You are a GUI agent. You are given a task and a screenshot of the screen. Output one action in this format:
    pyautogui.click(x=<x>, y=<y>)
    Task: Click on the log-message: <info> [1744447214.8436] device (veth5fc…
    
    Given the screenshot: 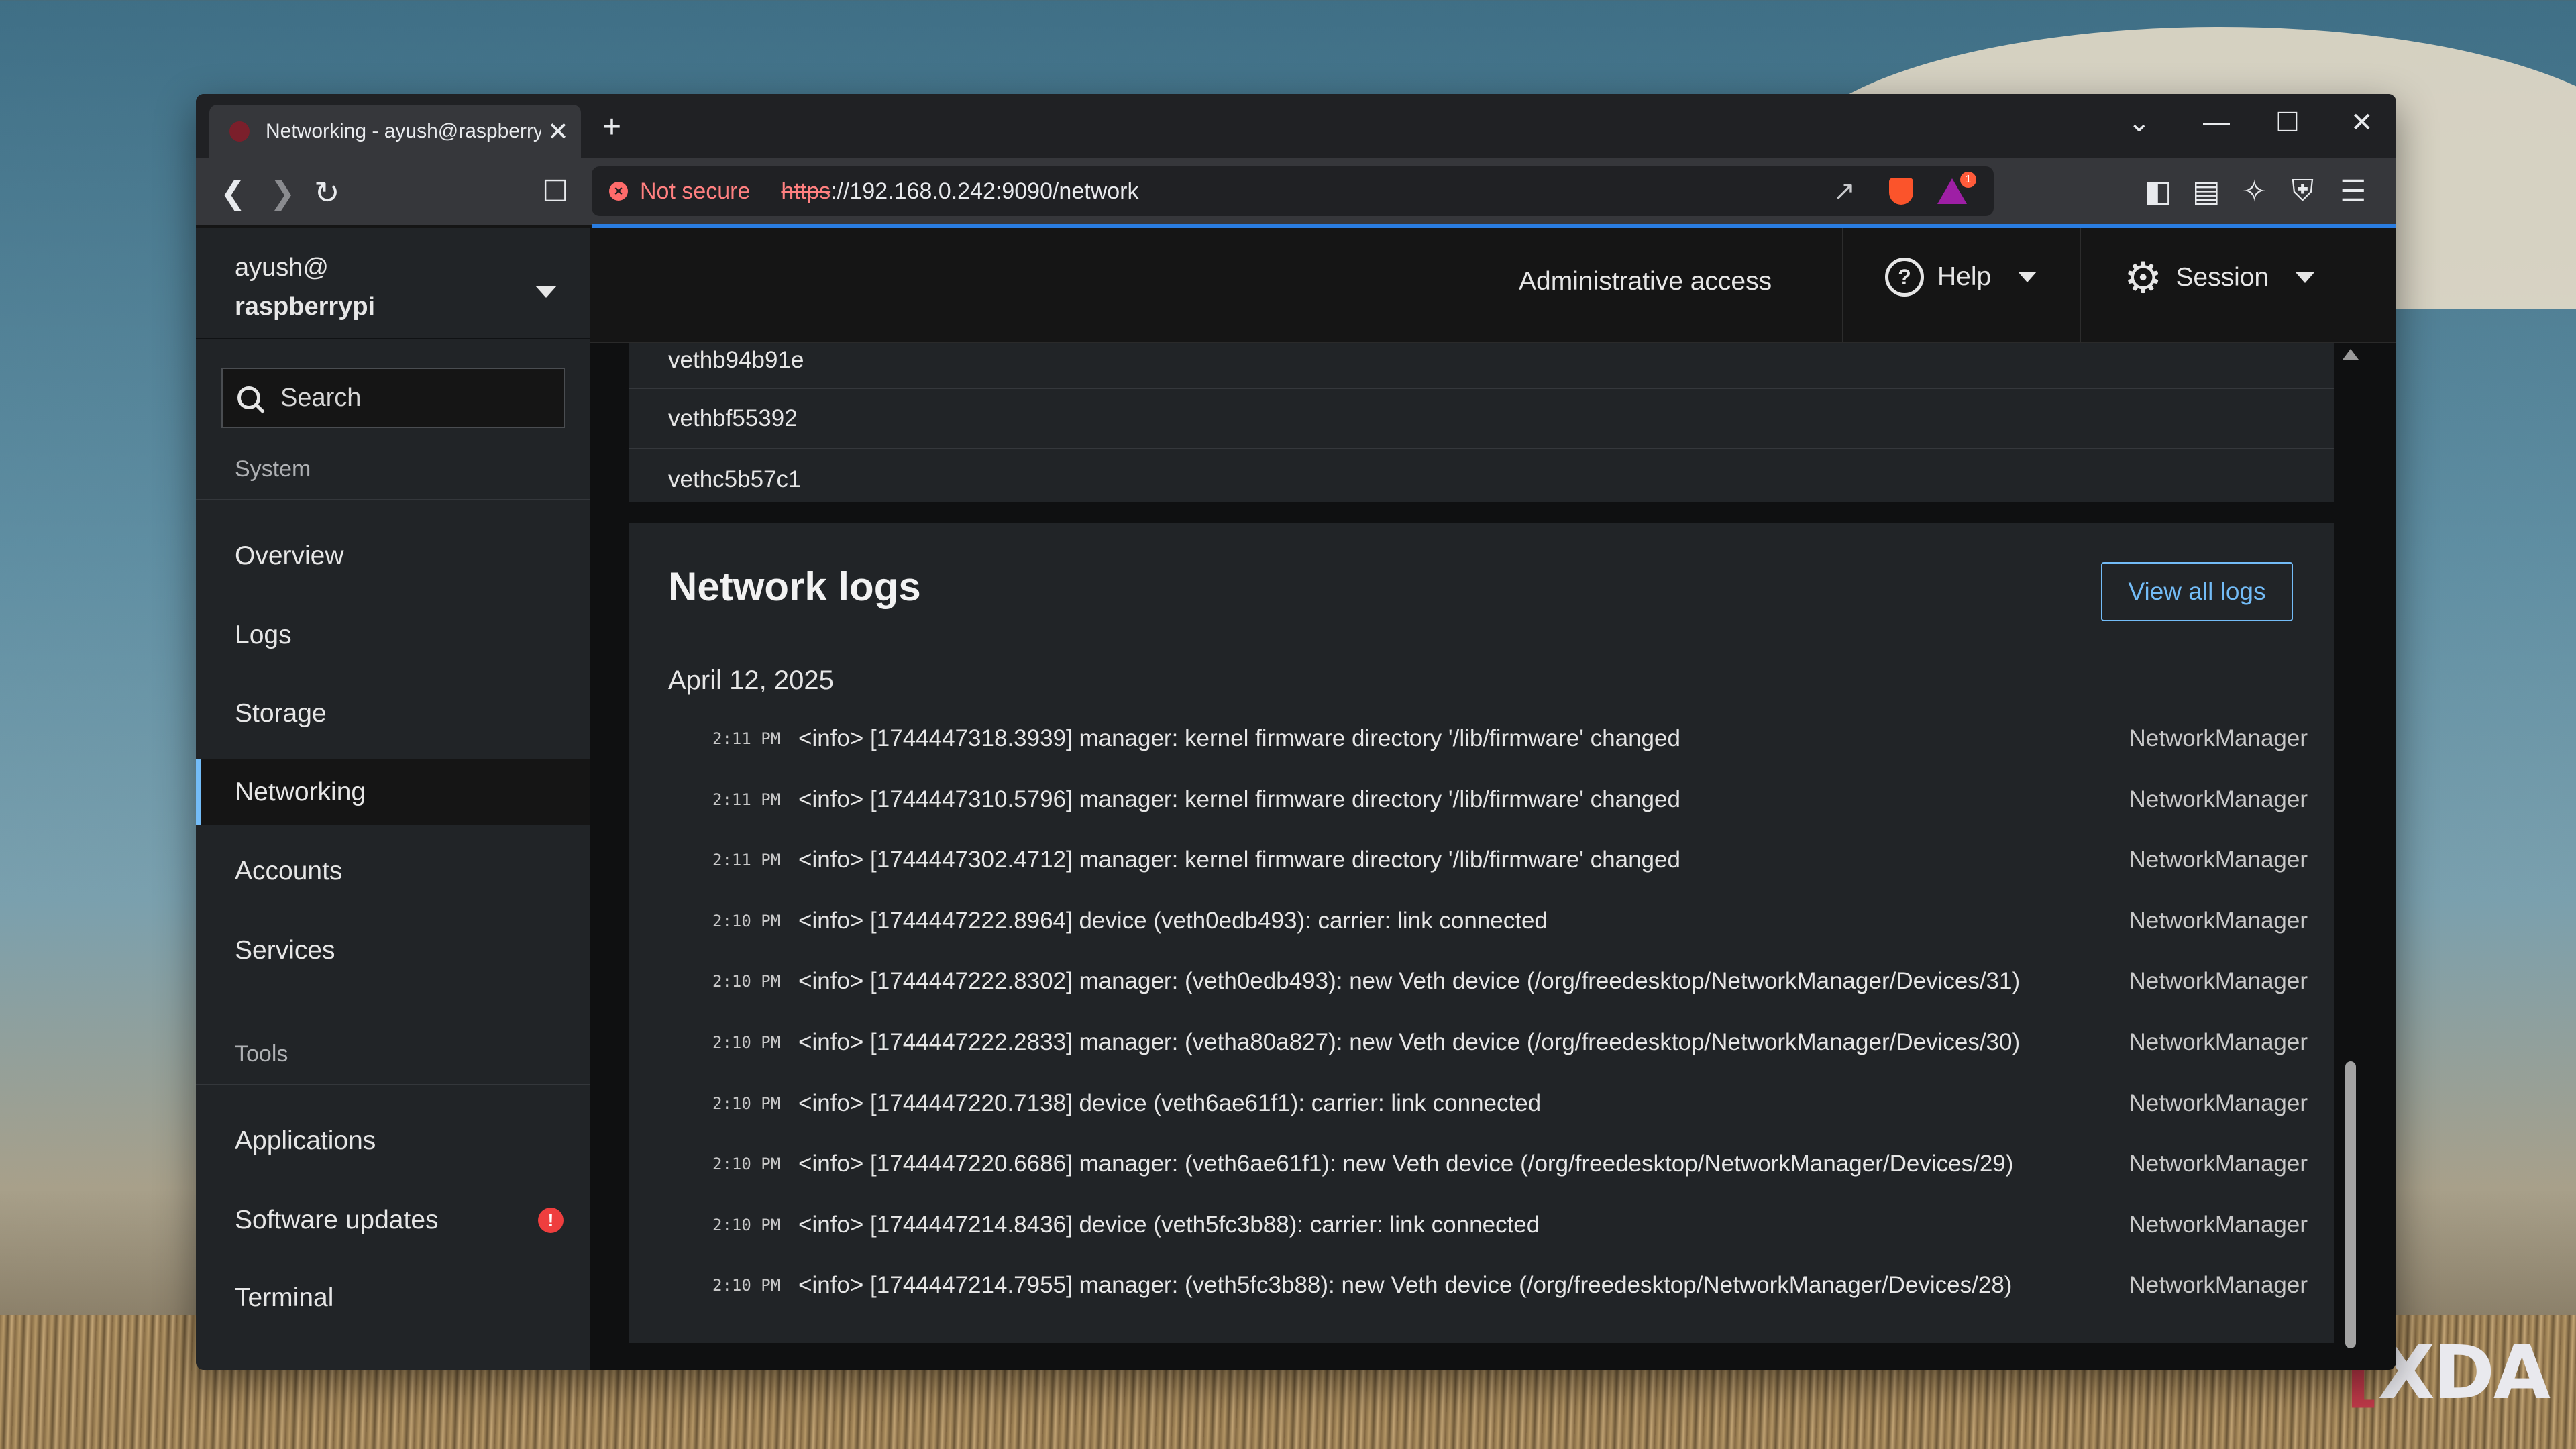 What is the action you would take?
    pyautogui.click(x=1169, y=1224)
    